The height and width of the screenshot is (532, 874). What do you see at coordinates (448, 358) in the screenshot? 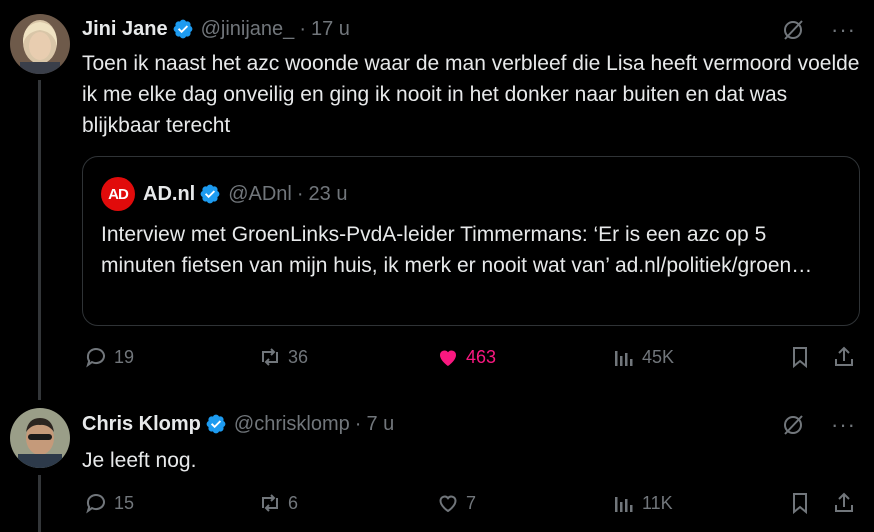
I see `heart-filled-icon` at bounding box center [448, 358].